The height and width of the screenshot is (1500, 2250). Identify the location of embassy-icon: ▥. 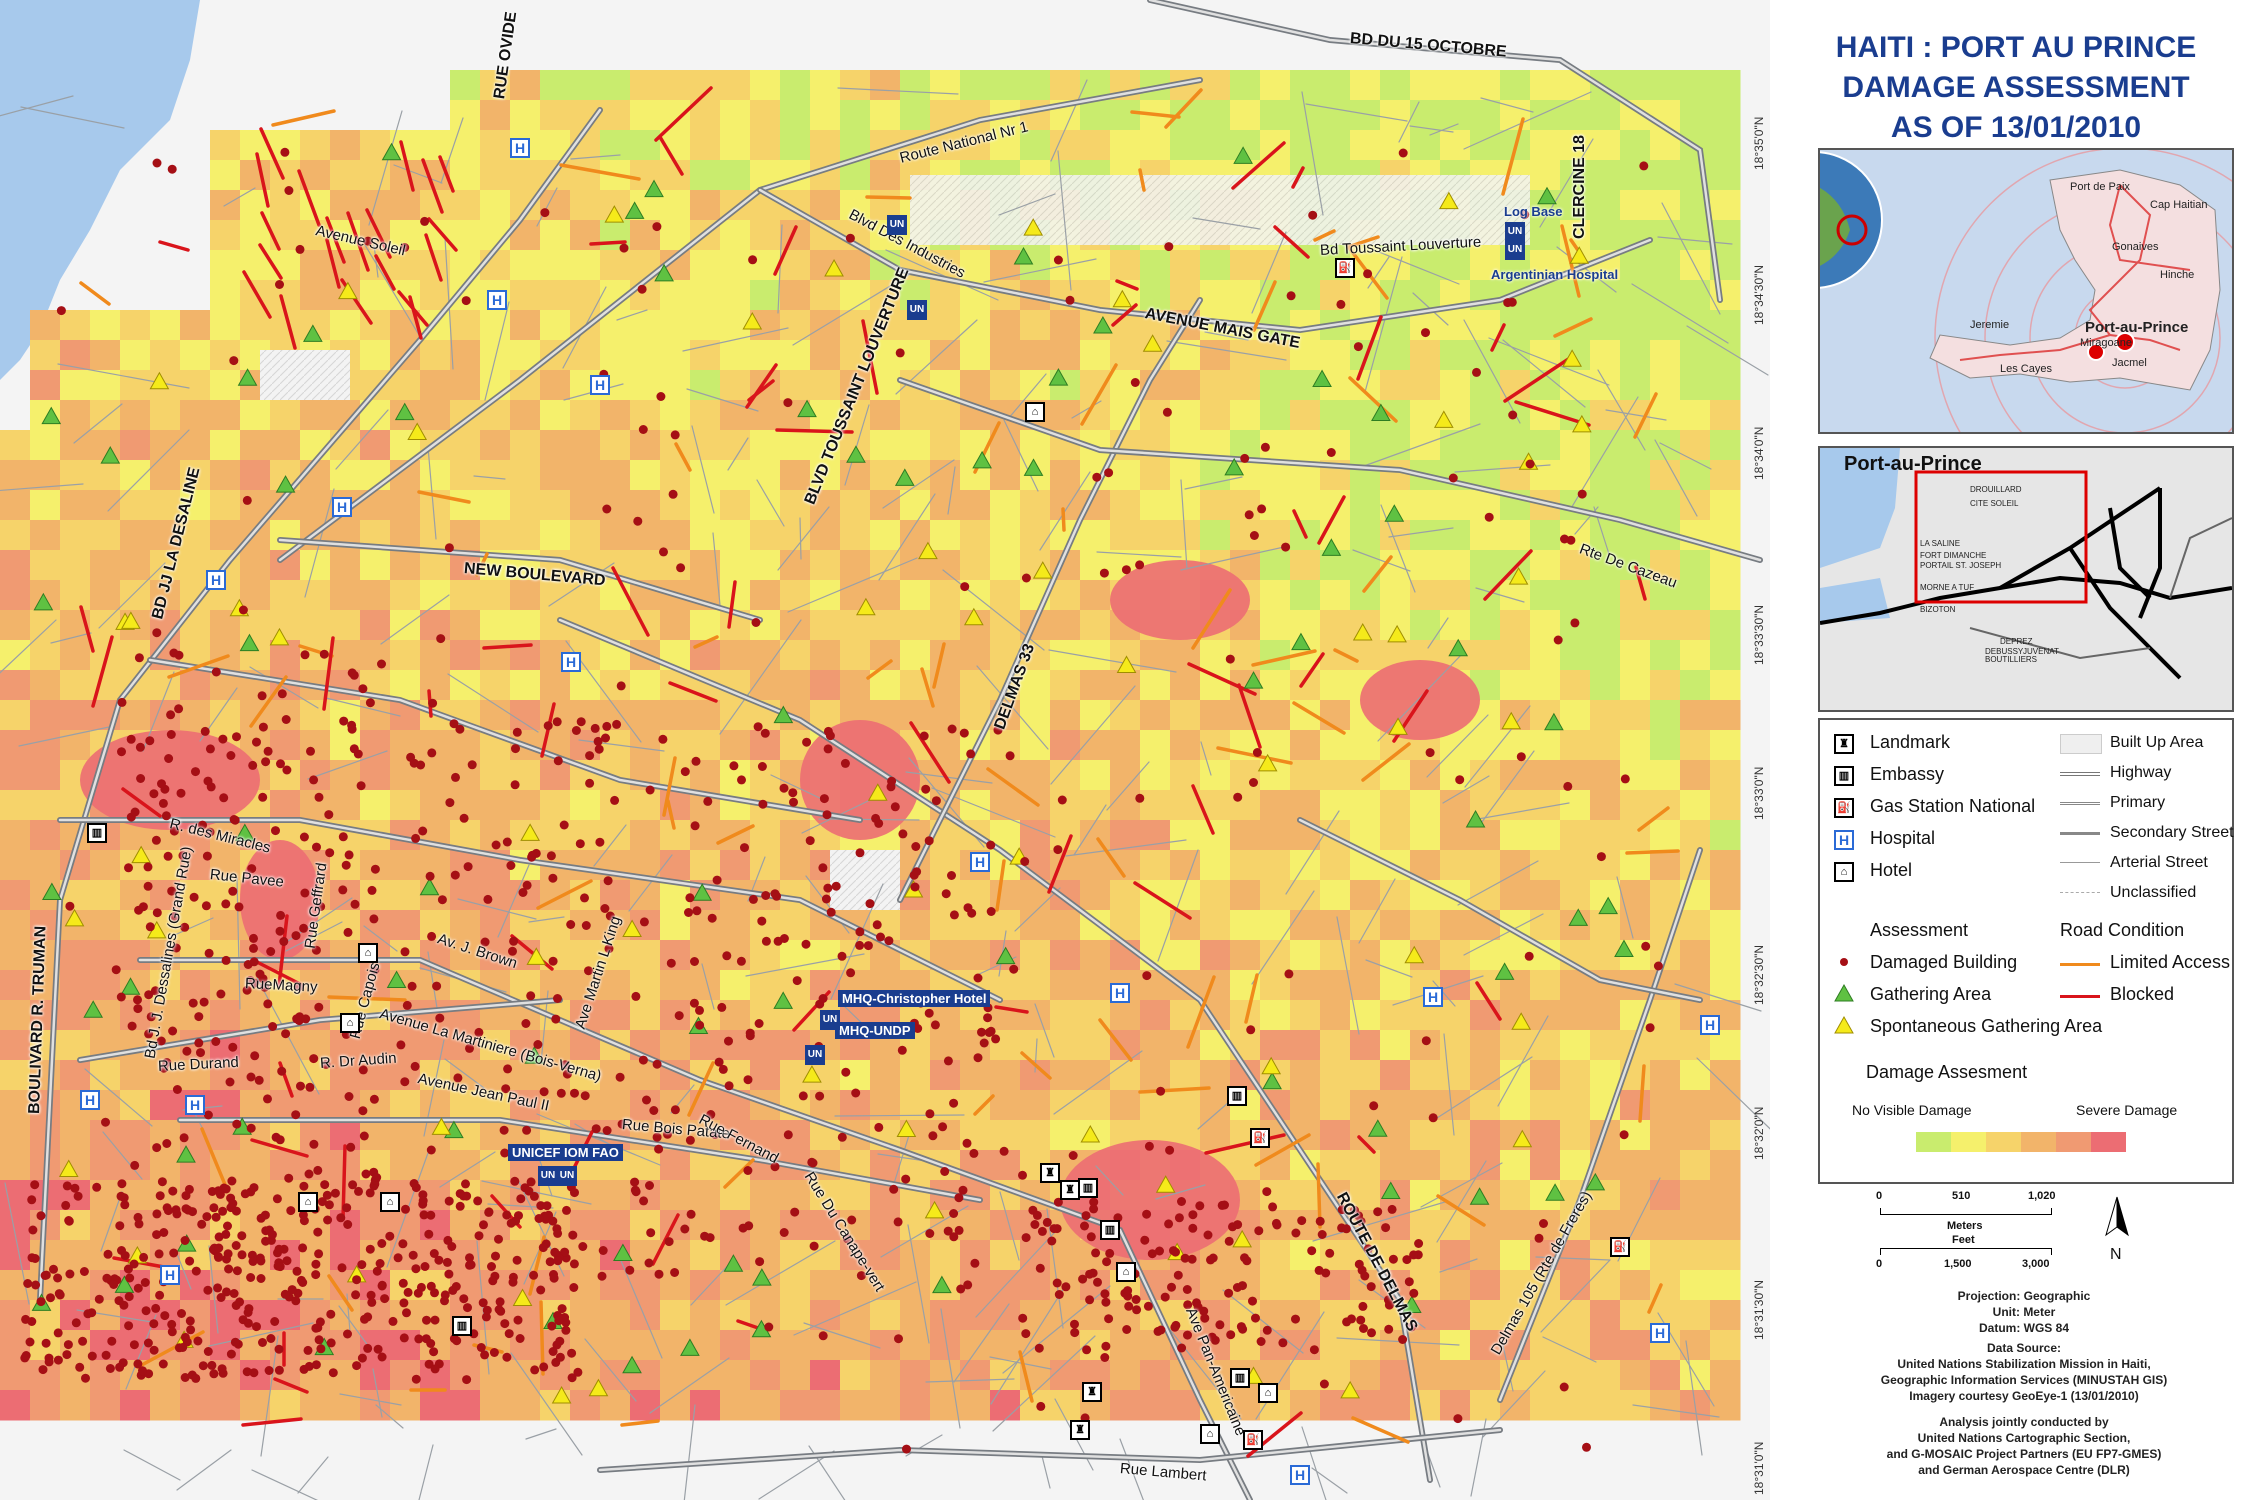
(1110, 1230).